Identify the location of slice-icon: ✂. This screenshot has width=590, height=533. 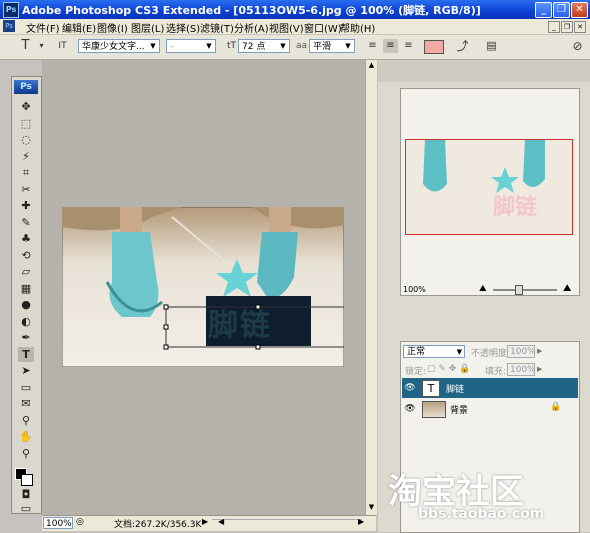
(26, 189).